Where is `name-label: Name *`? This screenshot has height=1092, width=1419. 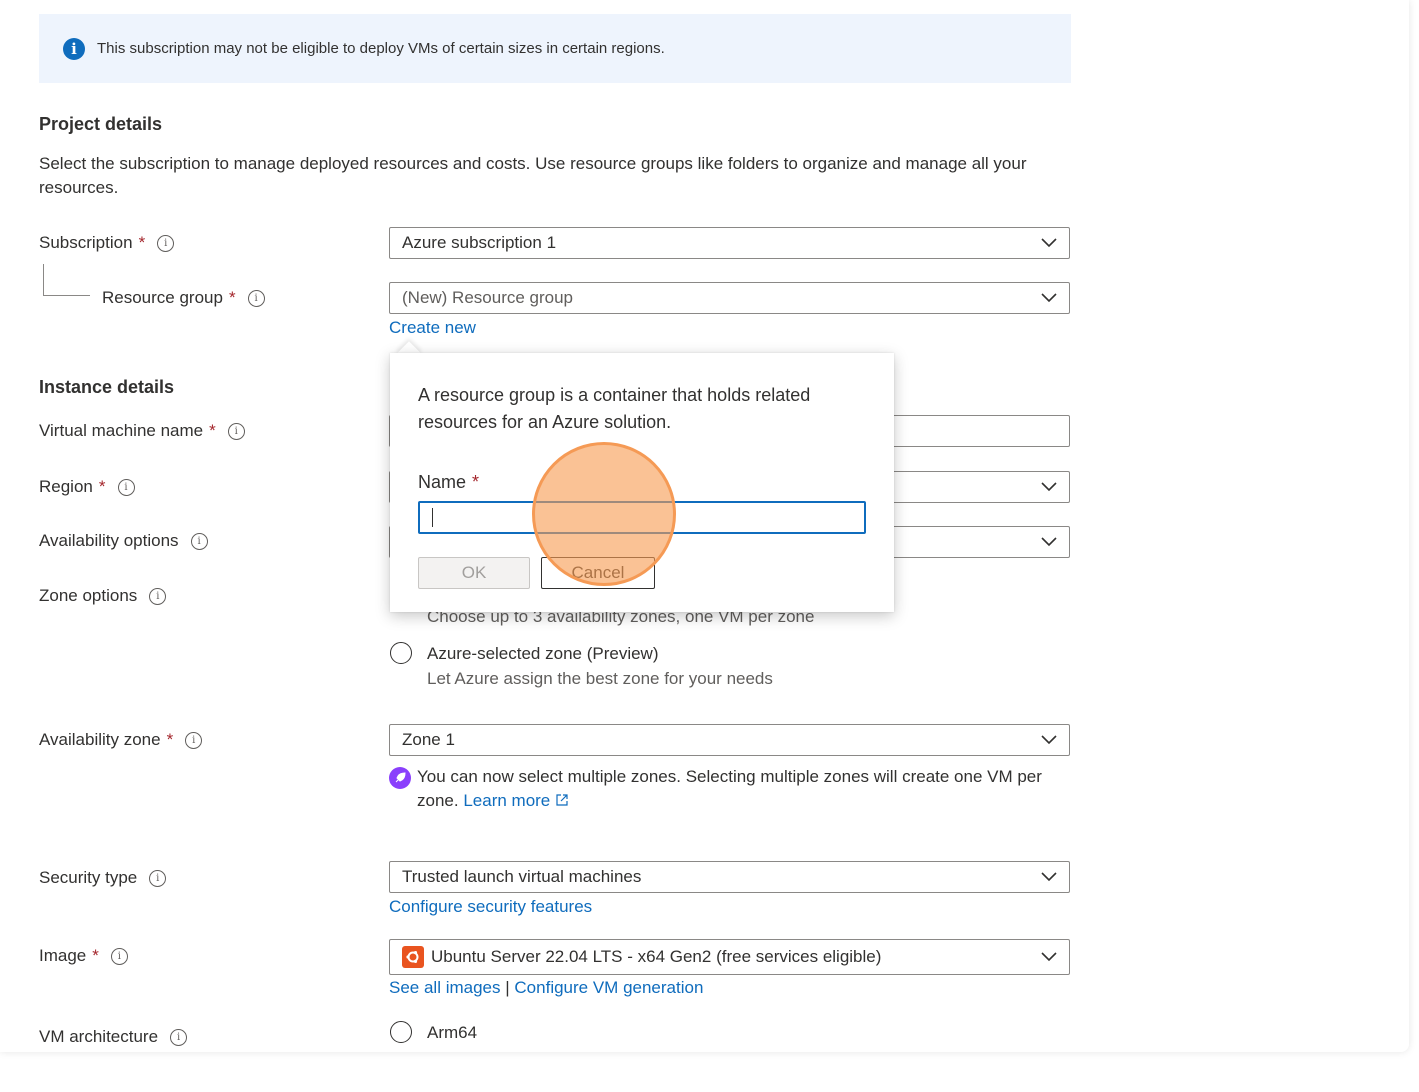 name-label: Name * is located at coordinates (448, 482).